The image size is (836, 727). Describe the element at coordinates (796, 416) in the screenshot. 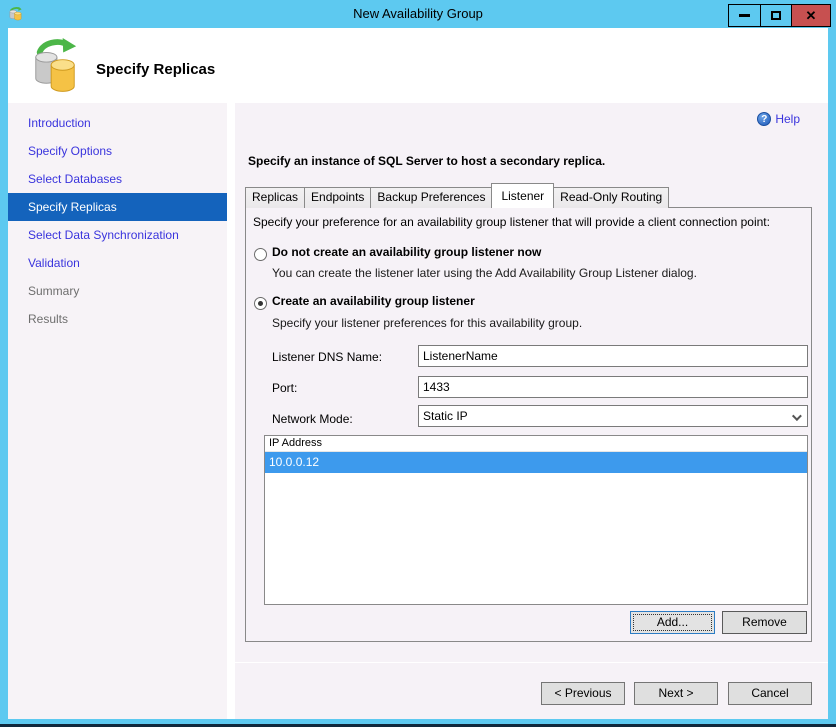

I see `chevron-down-icon` at that location.